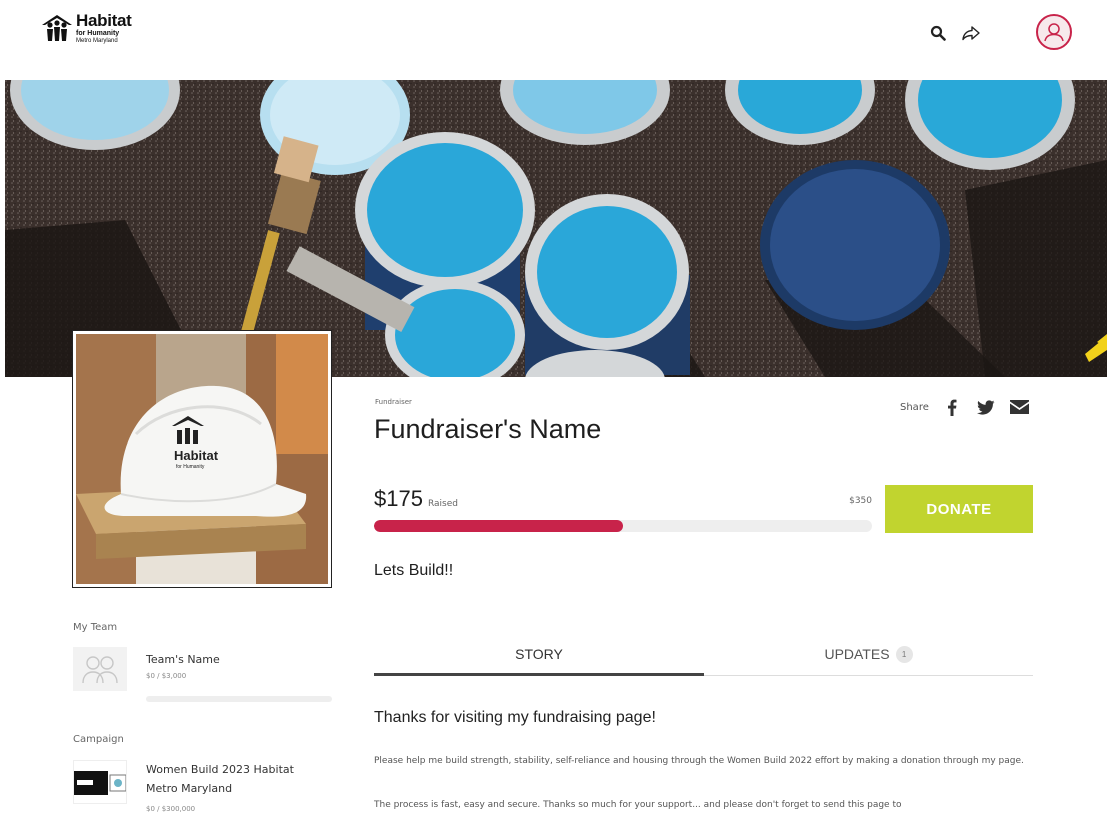 Image resolution: width=1107 pixels, height=824 pixels. Describe the element at coordinates (553, 40) in the screenshot. I see `site-header: Habitat for Humanity Metro Maryland` at that location.